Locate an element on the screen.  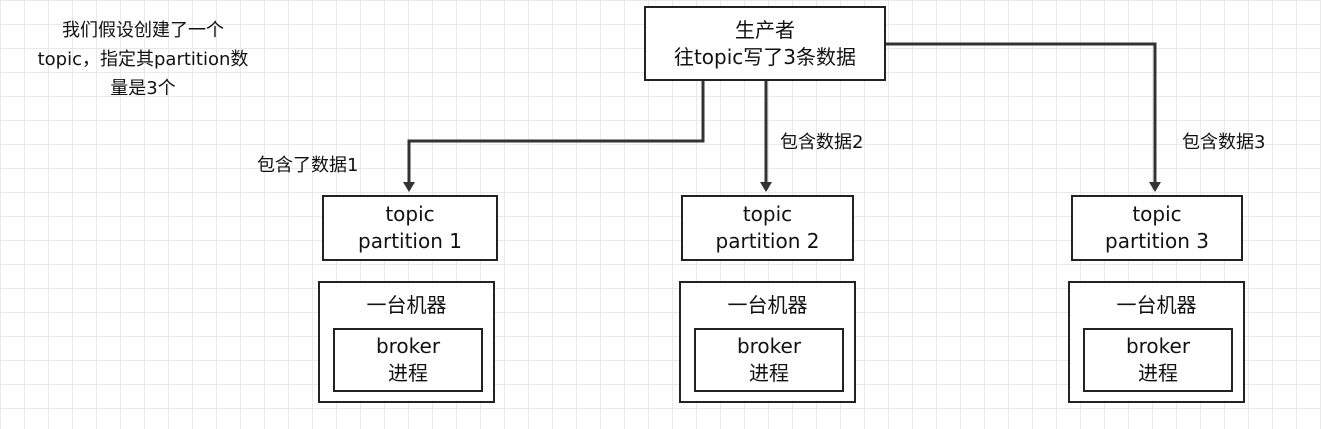
partition-2-topic: topic is located at coordinates (767, 214).